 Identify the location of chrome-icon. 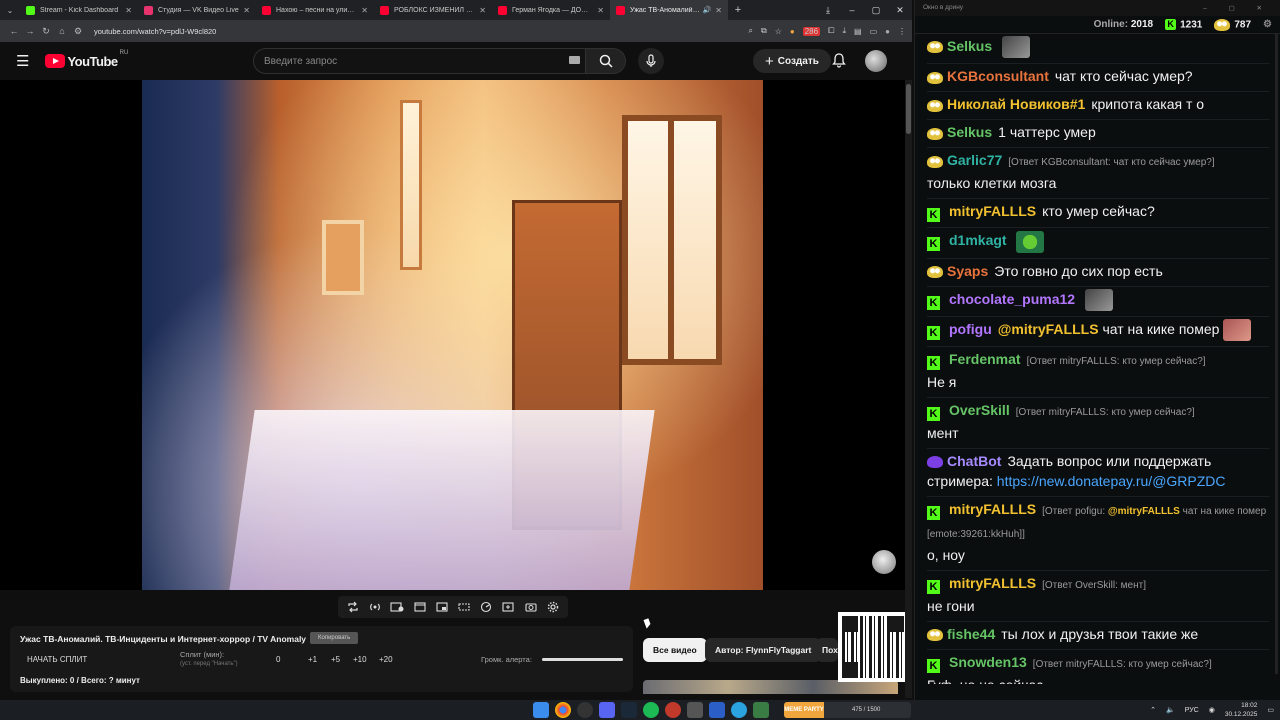
(563, 710).